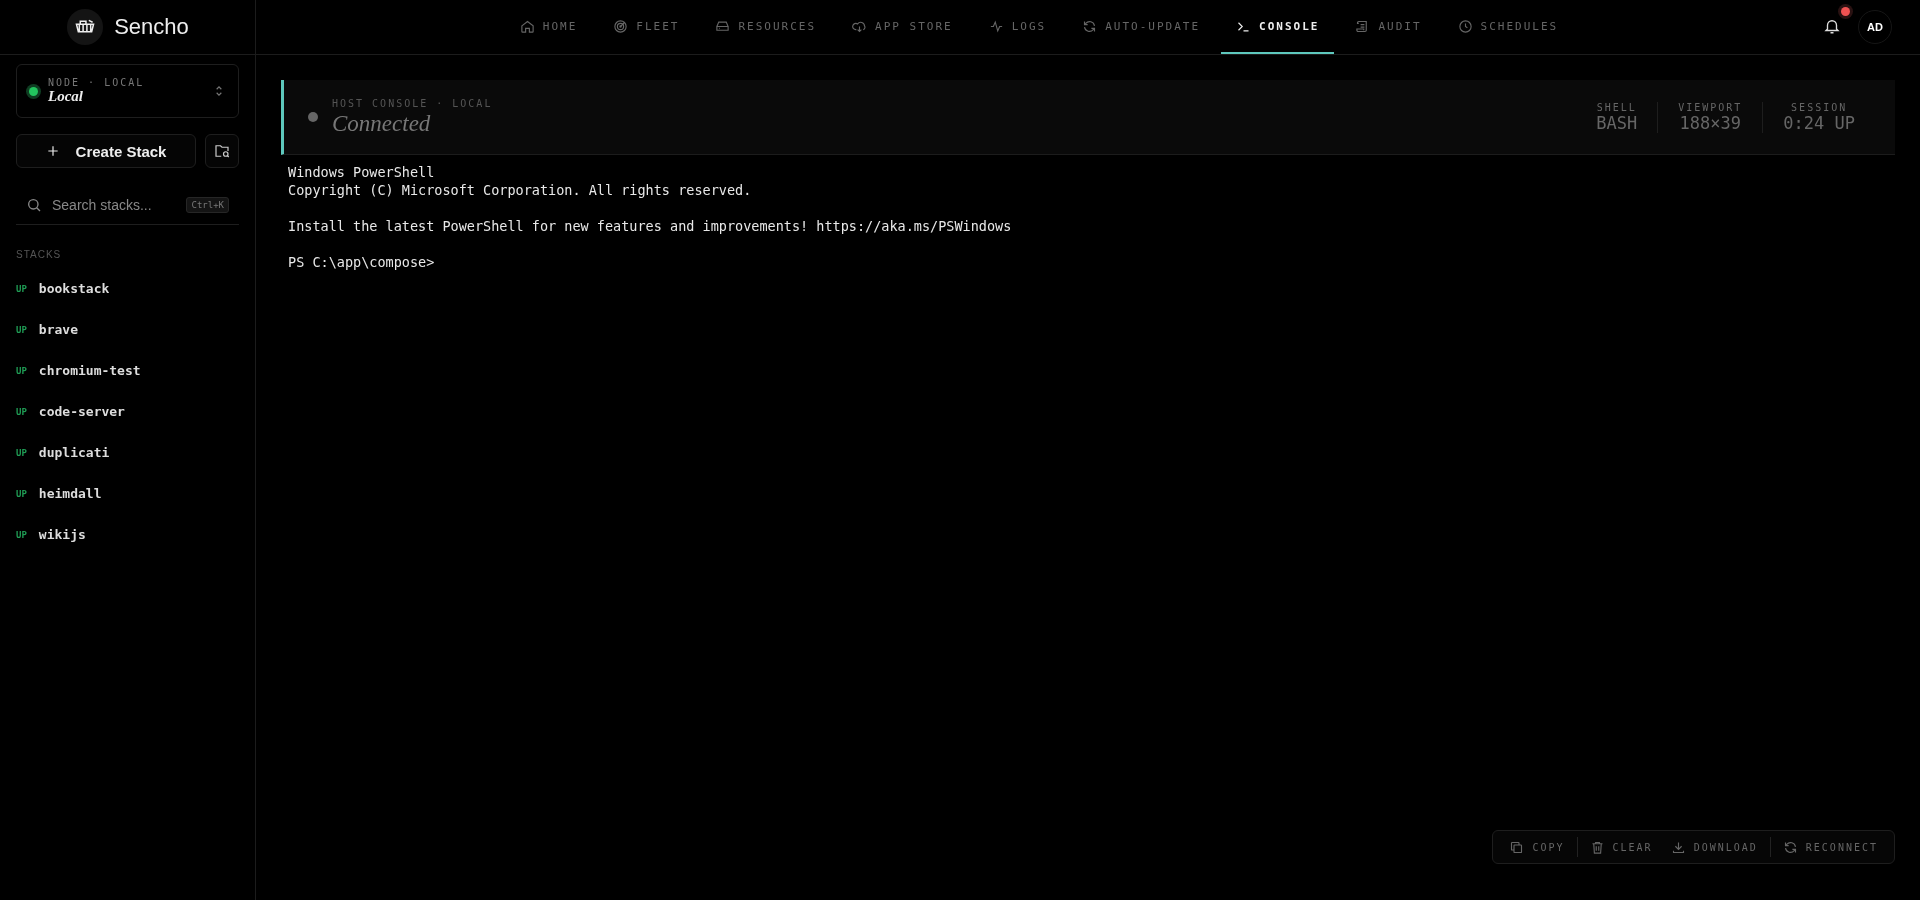  I want to click on nav-tab: CONSOLE, so click(1278, 27).